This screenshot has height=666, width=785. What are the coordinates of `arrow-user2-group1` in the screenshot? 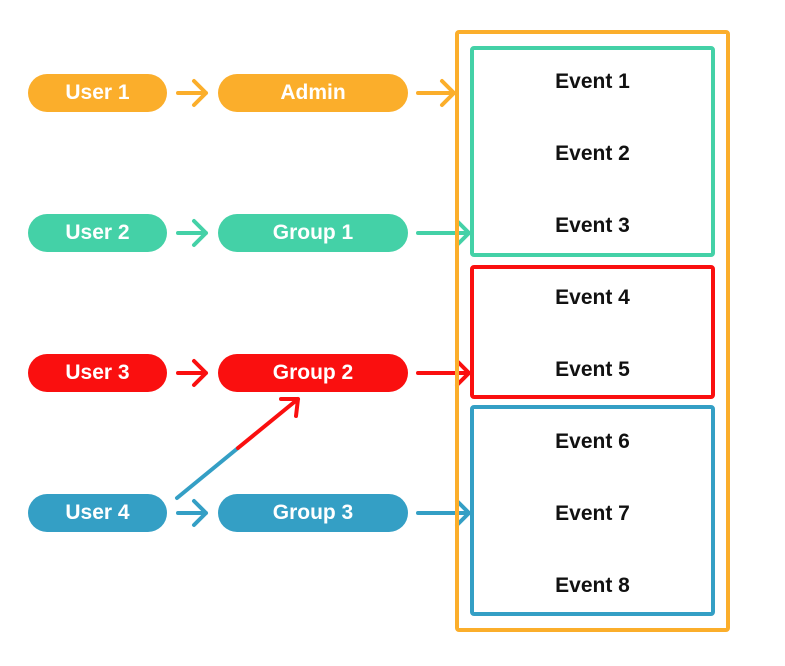 It's located at (192, 233).